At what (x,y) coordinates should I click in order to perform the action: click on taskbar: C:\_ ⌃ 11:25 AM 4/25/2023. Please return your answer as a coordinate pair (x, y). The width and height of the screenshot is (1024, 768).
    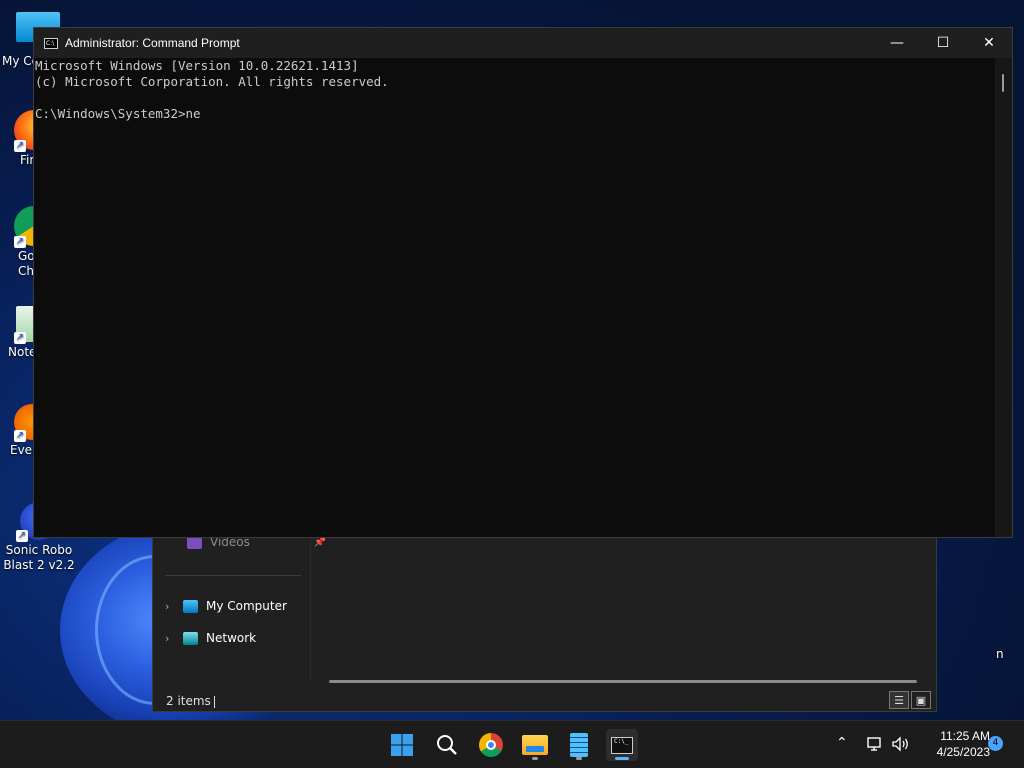
    Looking at the image, I should click on (512, 744).